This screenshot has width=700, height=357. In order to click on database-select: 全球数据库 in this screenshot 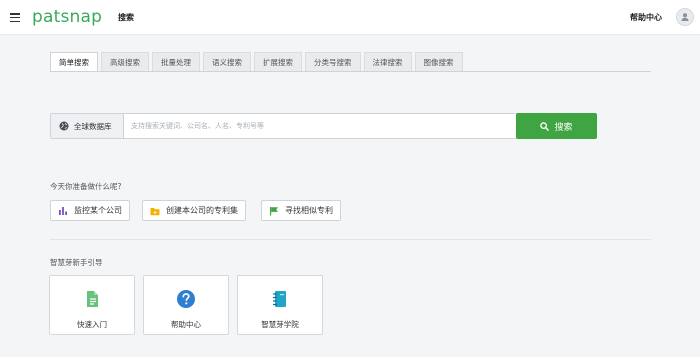, I will do `click(87, 126)`.